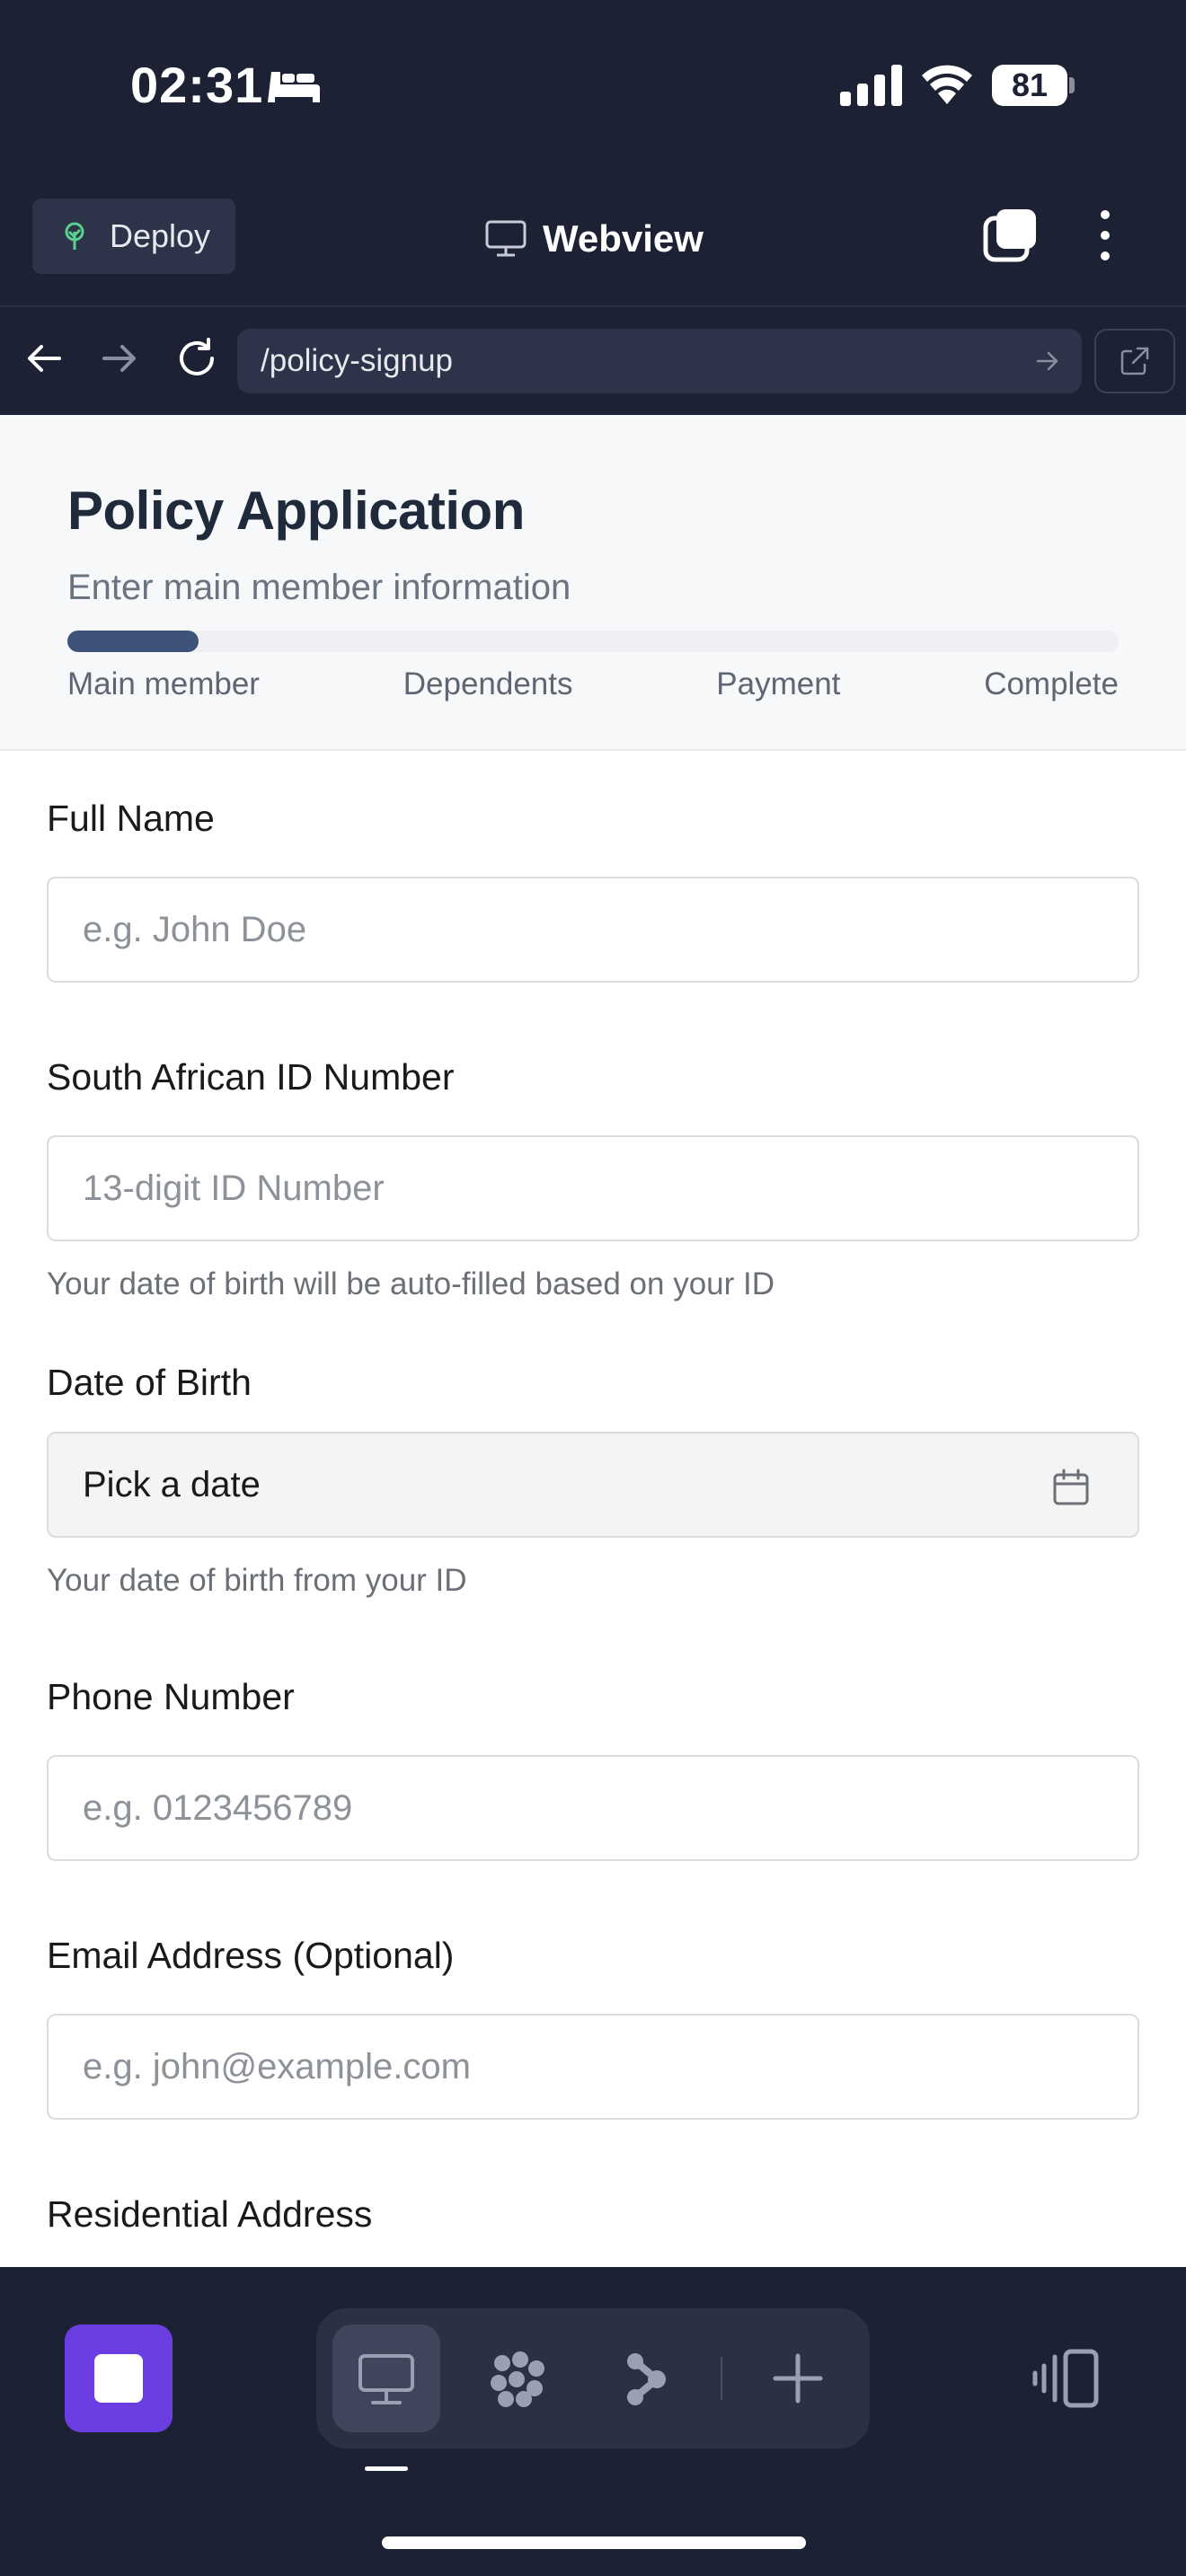  Describe the element at coordinates (593, 1485) in the screenshot. I see `dob-picker: Pick a date` at that location.